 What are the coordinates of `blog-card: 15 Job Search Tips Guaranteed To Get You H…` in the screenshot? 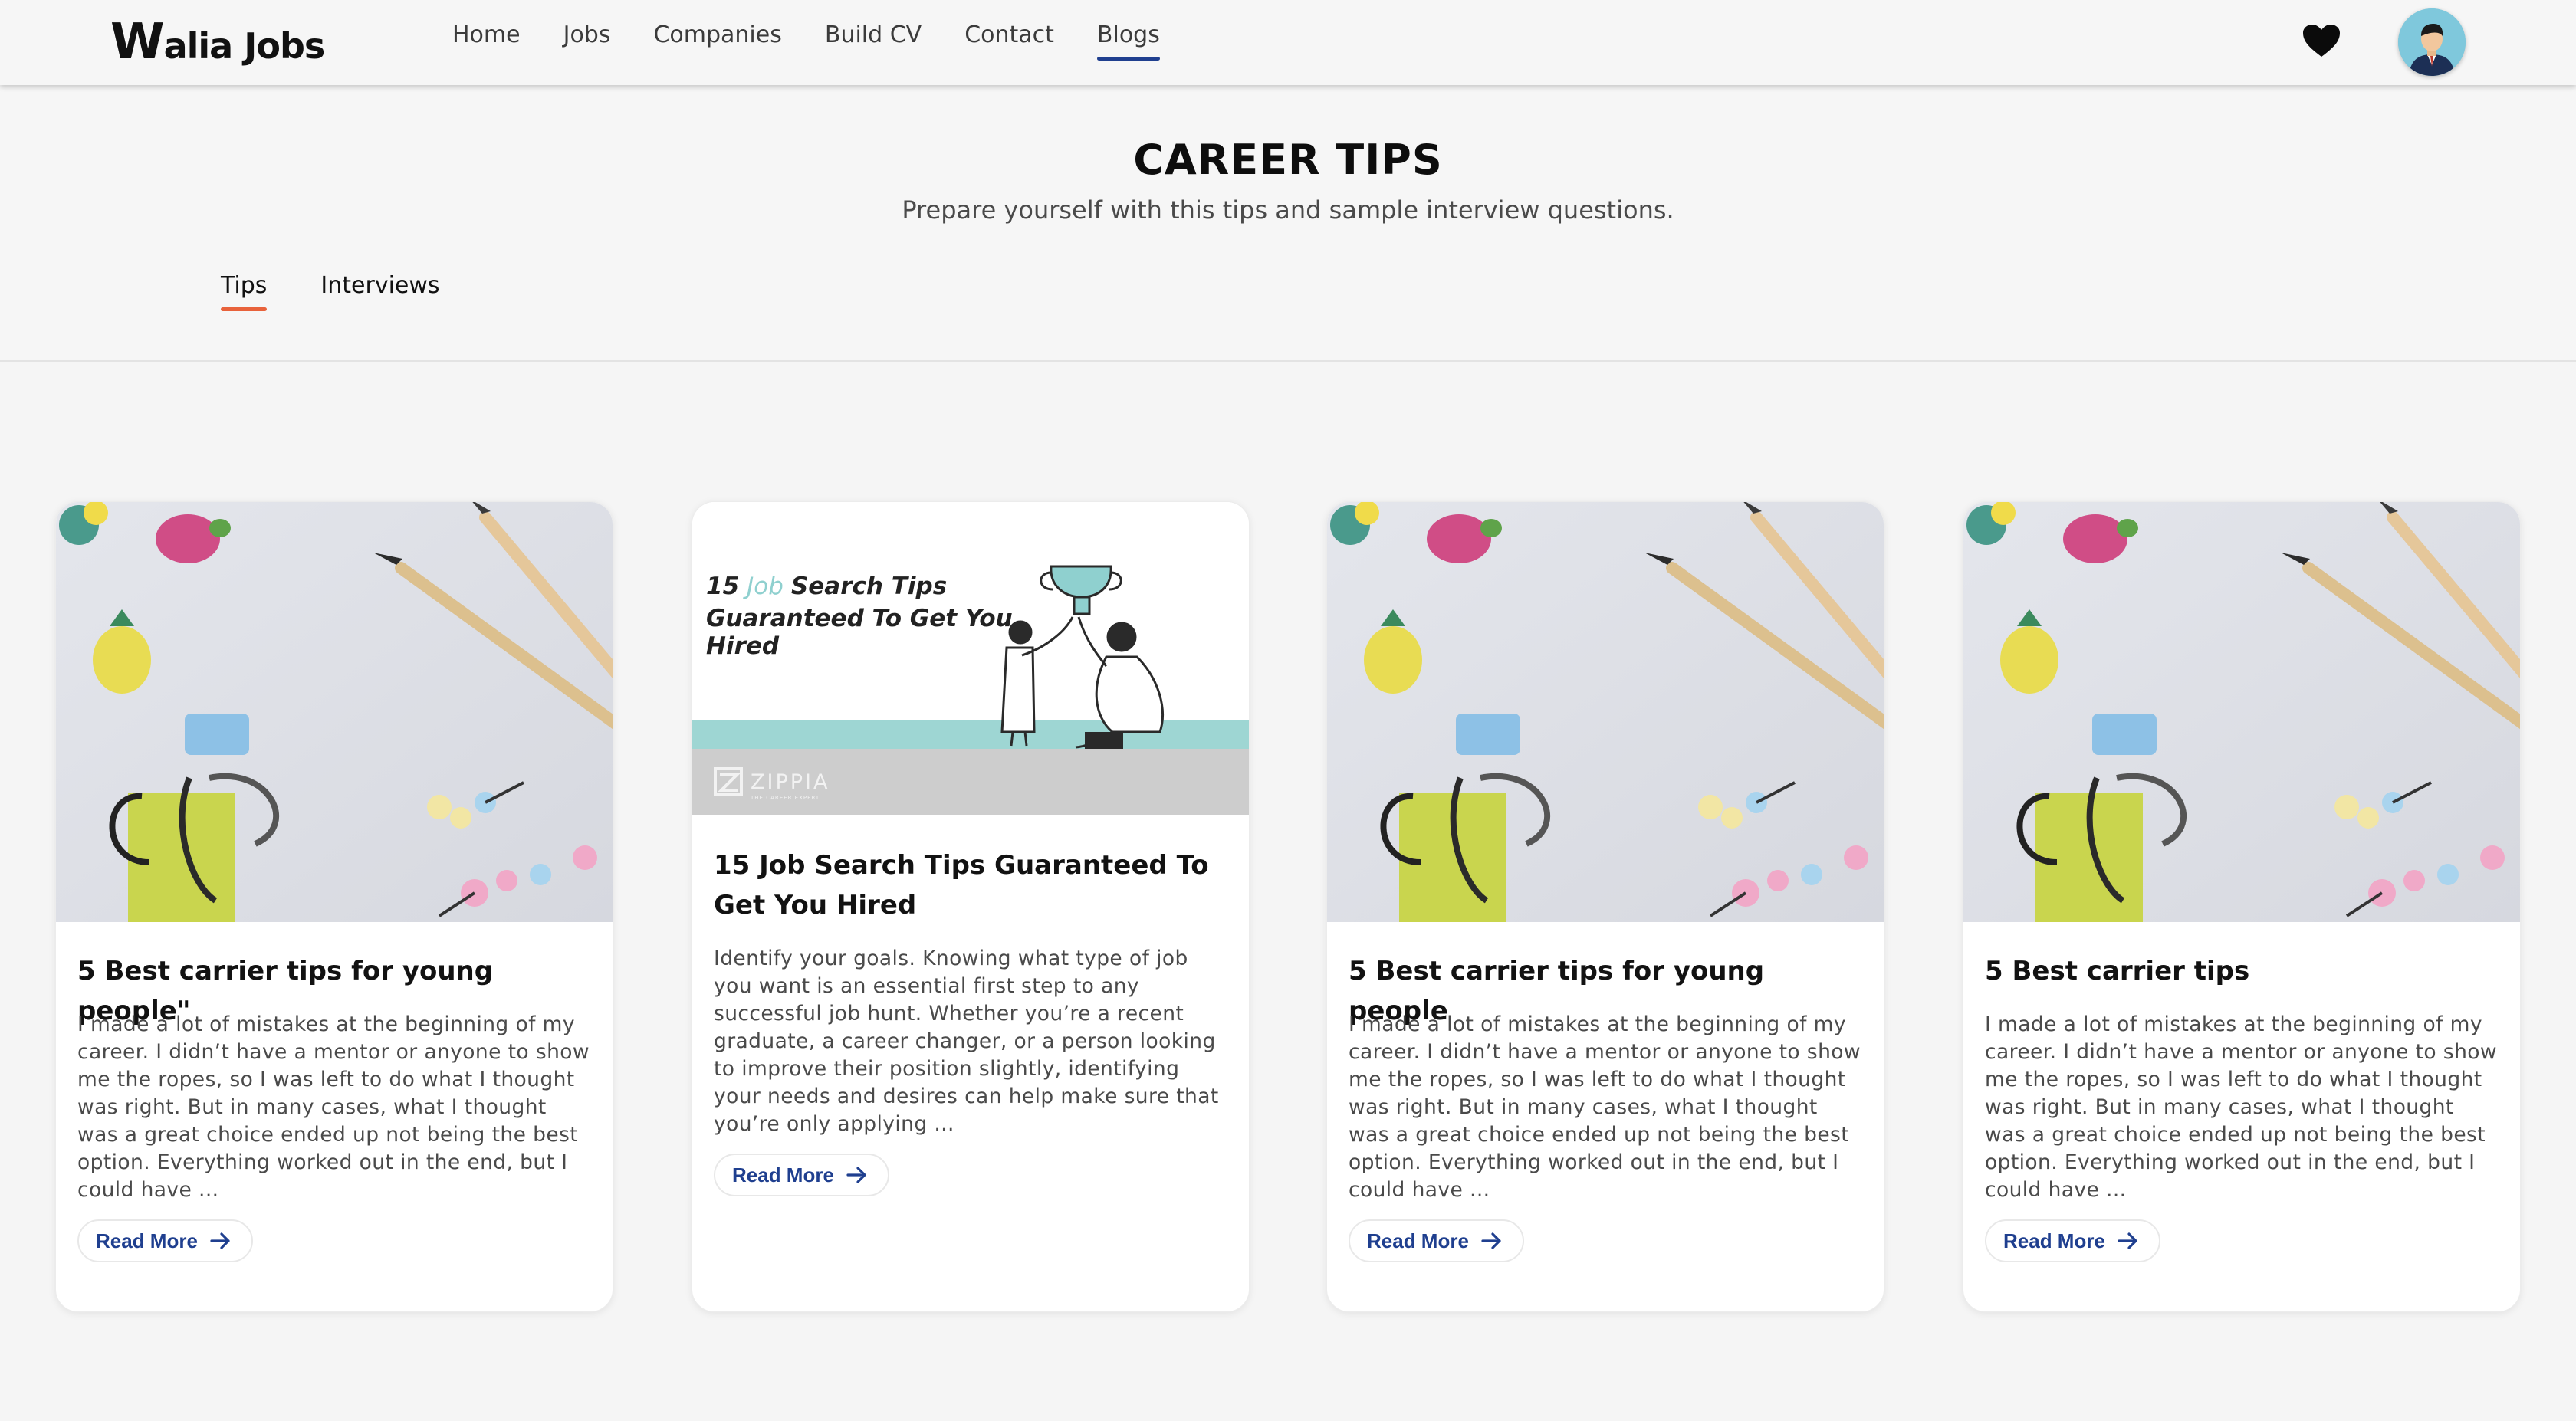 It's located at (971, 906).